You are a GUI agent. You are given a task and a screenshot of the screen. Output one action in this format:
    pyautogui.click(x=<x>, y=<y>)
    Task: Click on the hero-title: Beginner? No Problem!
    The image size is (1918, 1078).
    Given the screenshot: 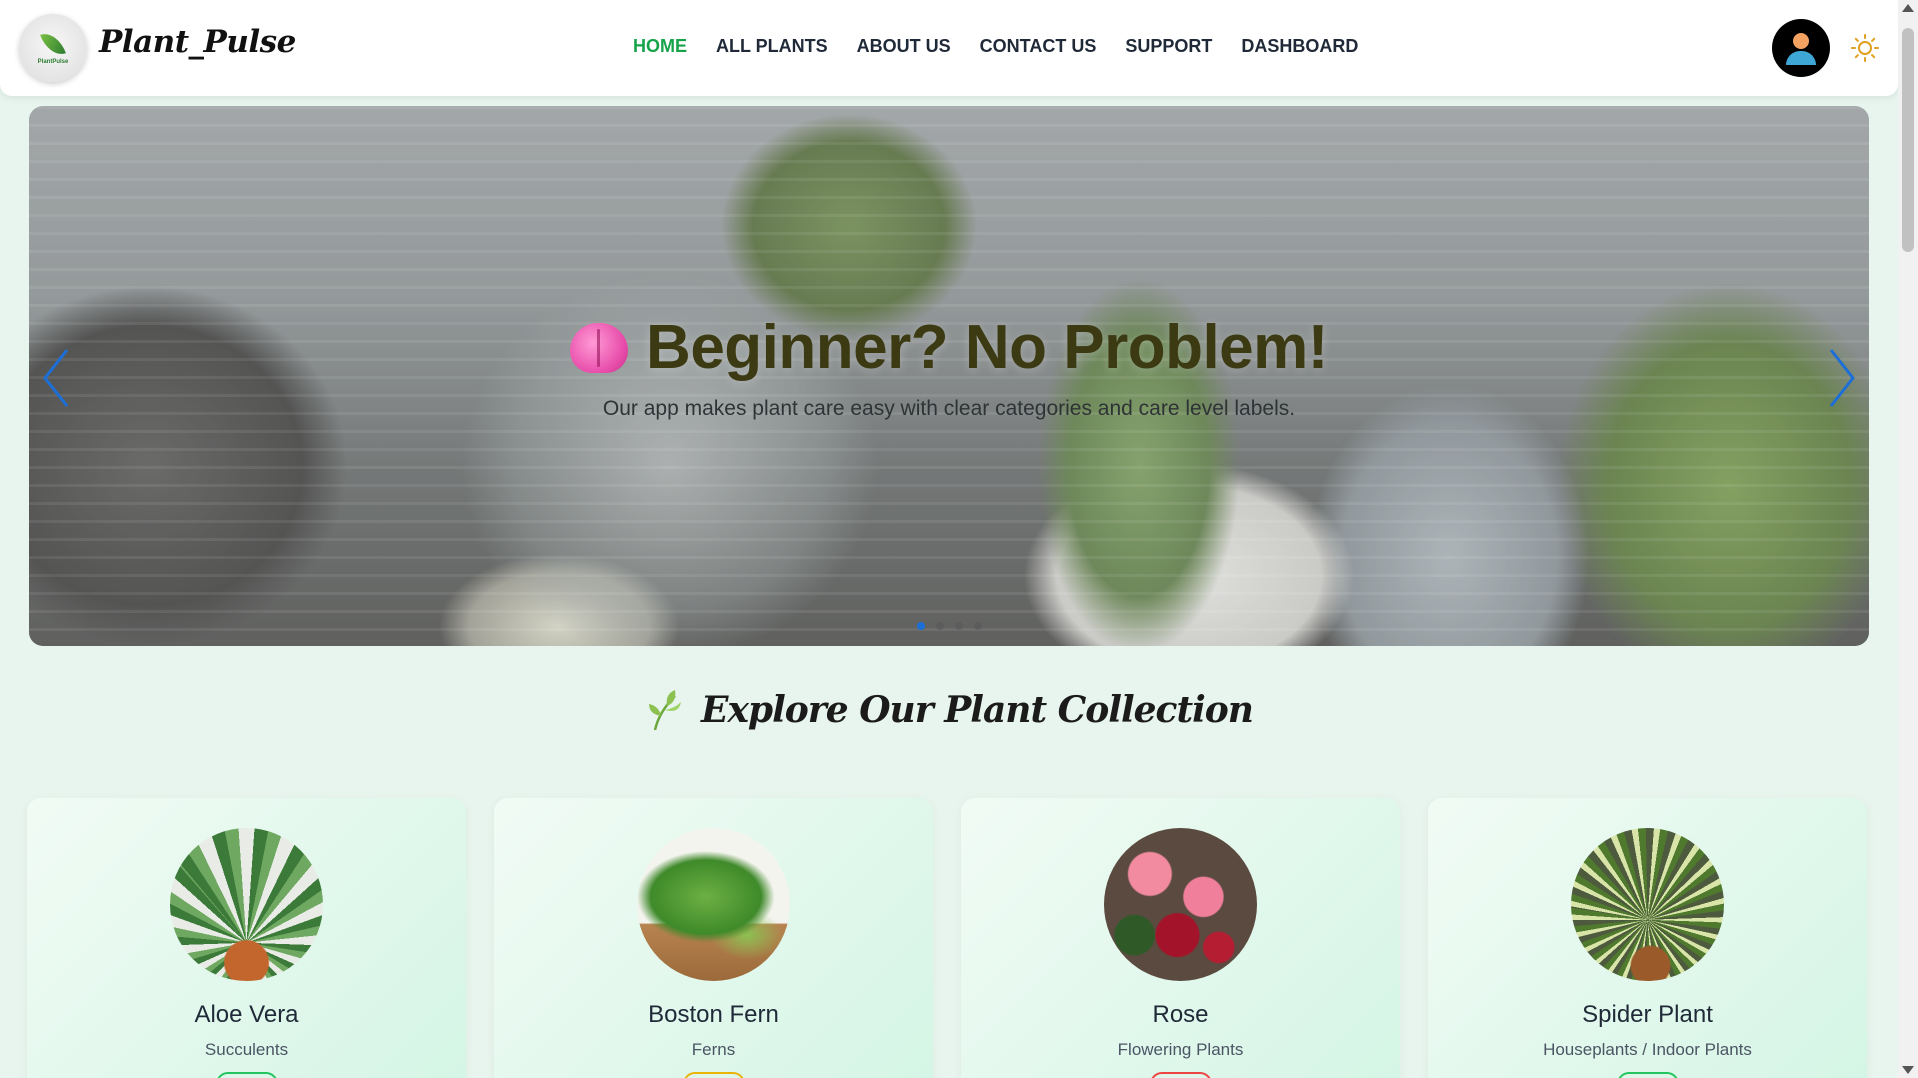 What is the action you would take?
    pyautogui.click(x=987, y=347)
    